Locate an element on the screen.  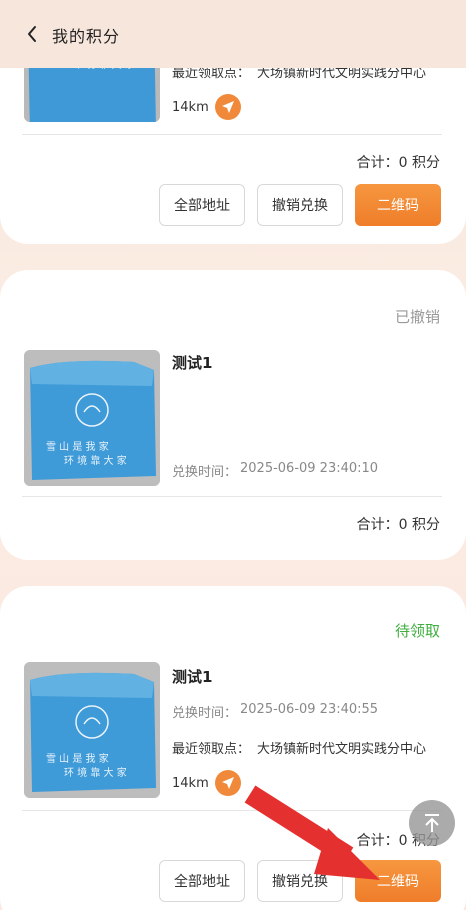
status-badge: 待领取 is located at coordinates (417, 631).